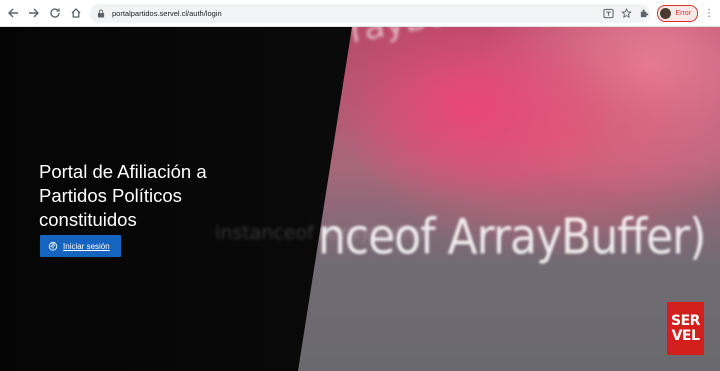  I want to click on login-button: Iniciar sesión, so click(80, 246).